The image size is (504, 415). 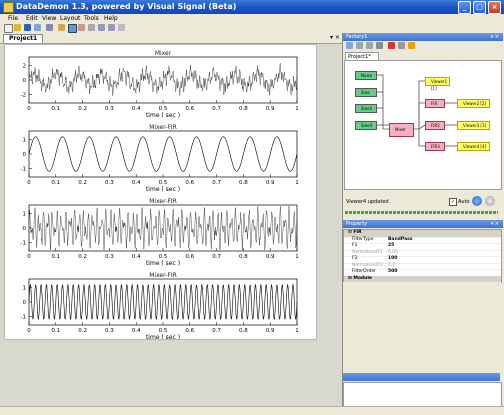 What do you see at coordinates (366, 125) in the screenshot?
I see `node-sine3: Sine3` at bounding box center [366, 125].